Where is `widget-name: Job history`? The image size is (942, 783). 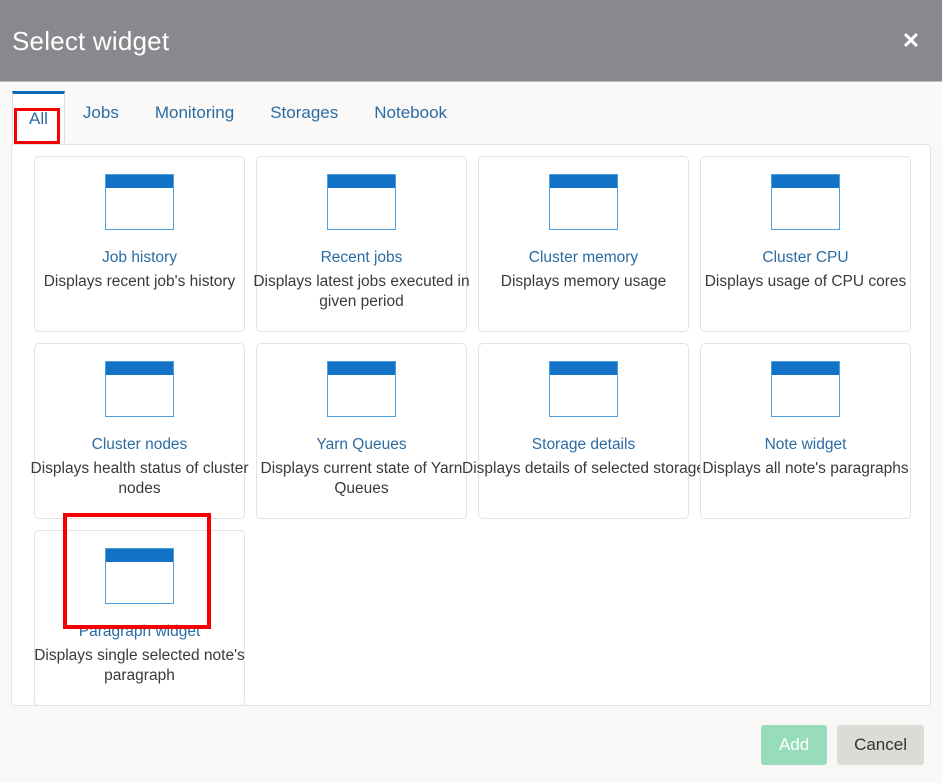 widget-name: Job history is located at coordinates (139, 257).